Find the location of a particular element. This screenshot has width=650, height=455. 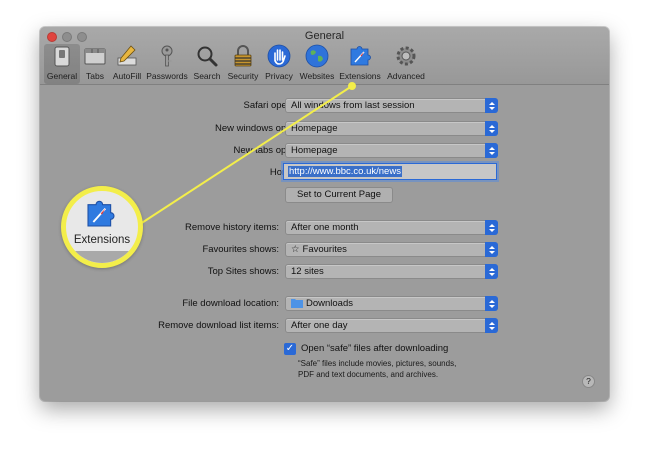

extensions-callout-magnifier: Extensions is located at coordinates (102, 227).